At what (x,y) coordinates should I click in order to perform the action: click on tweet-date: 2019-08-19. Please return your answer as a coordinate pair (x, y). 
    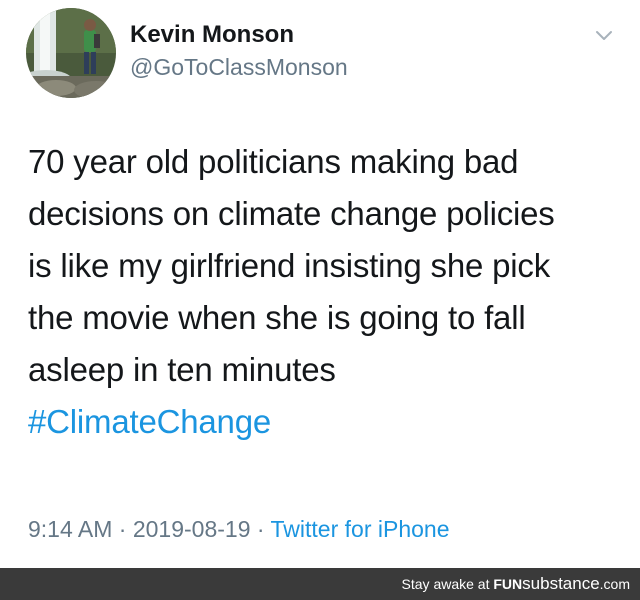
    Looking at the image, I should click on (192, 529).